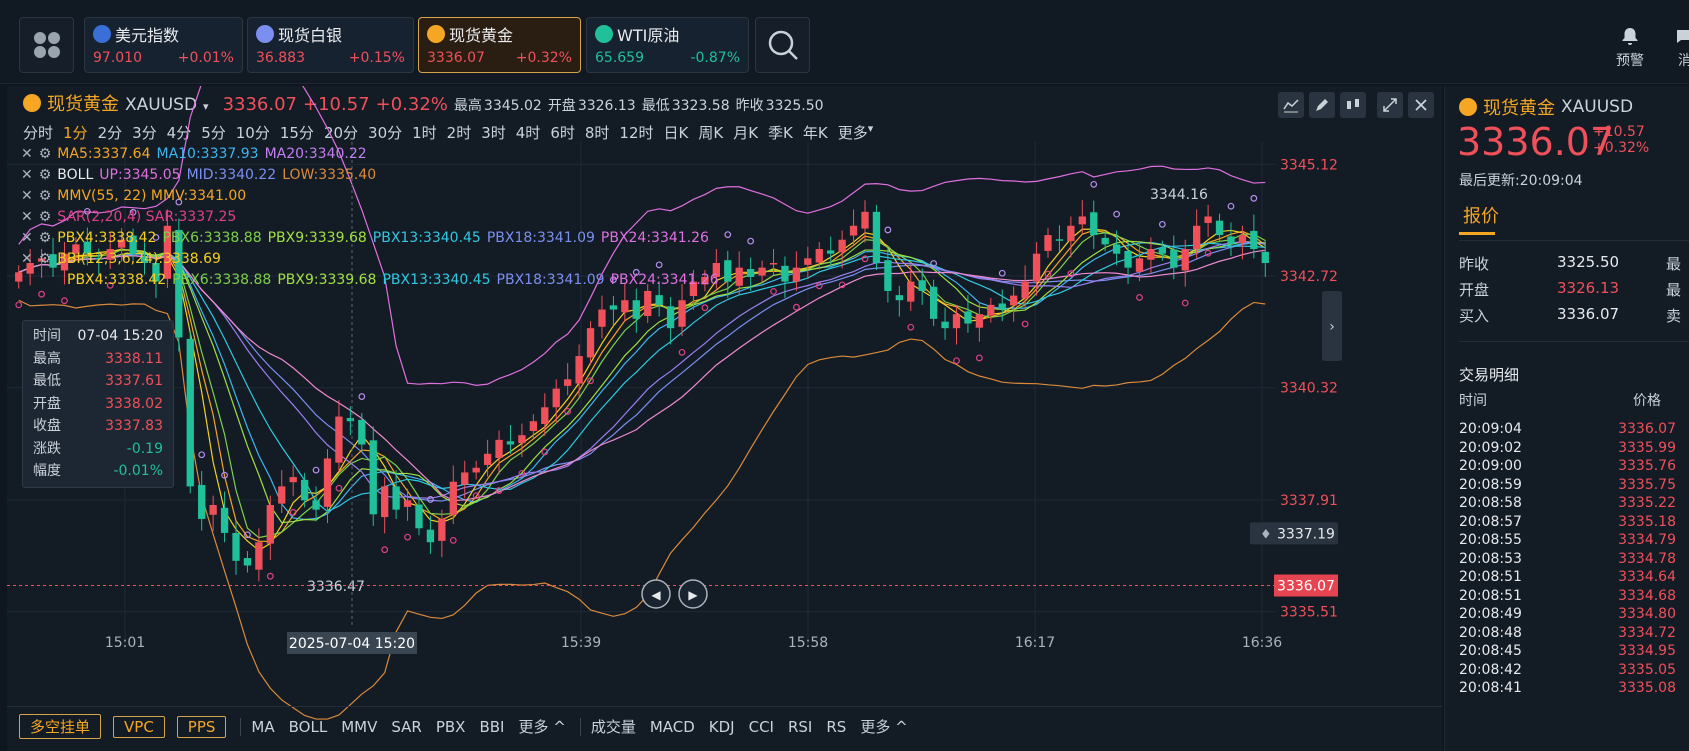  What do you see at coordinates (1489, 375) in the screenshot?
I see `trades-title: 交易明细` at bounding box center [1489, 375].